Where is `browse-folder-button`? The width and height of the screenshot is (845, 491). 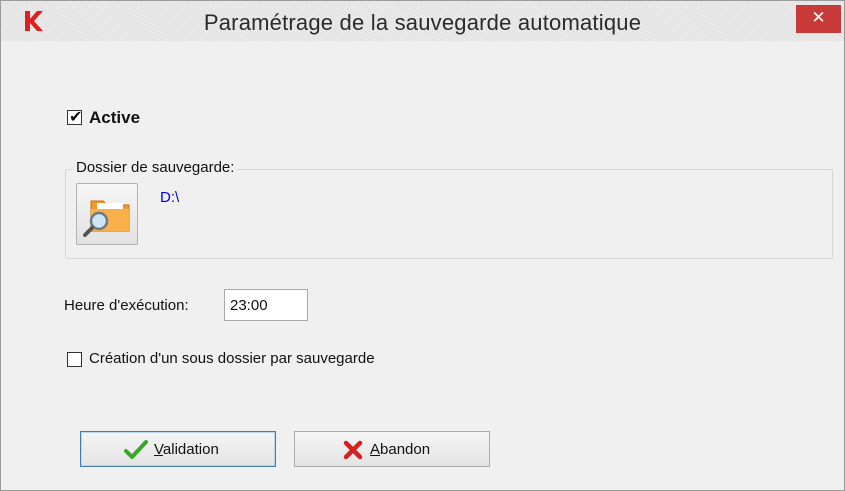
browse-folder-button is located at coordinates (107, 214).